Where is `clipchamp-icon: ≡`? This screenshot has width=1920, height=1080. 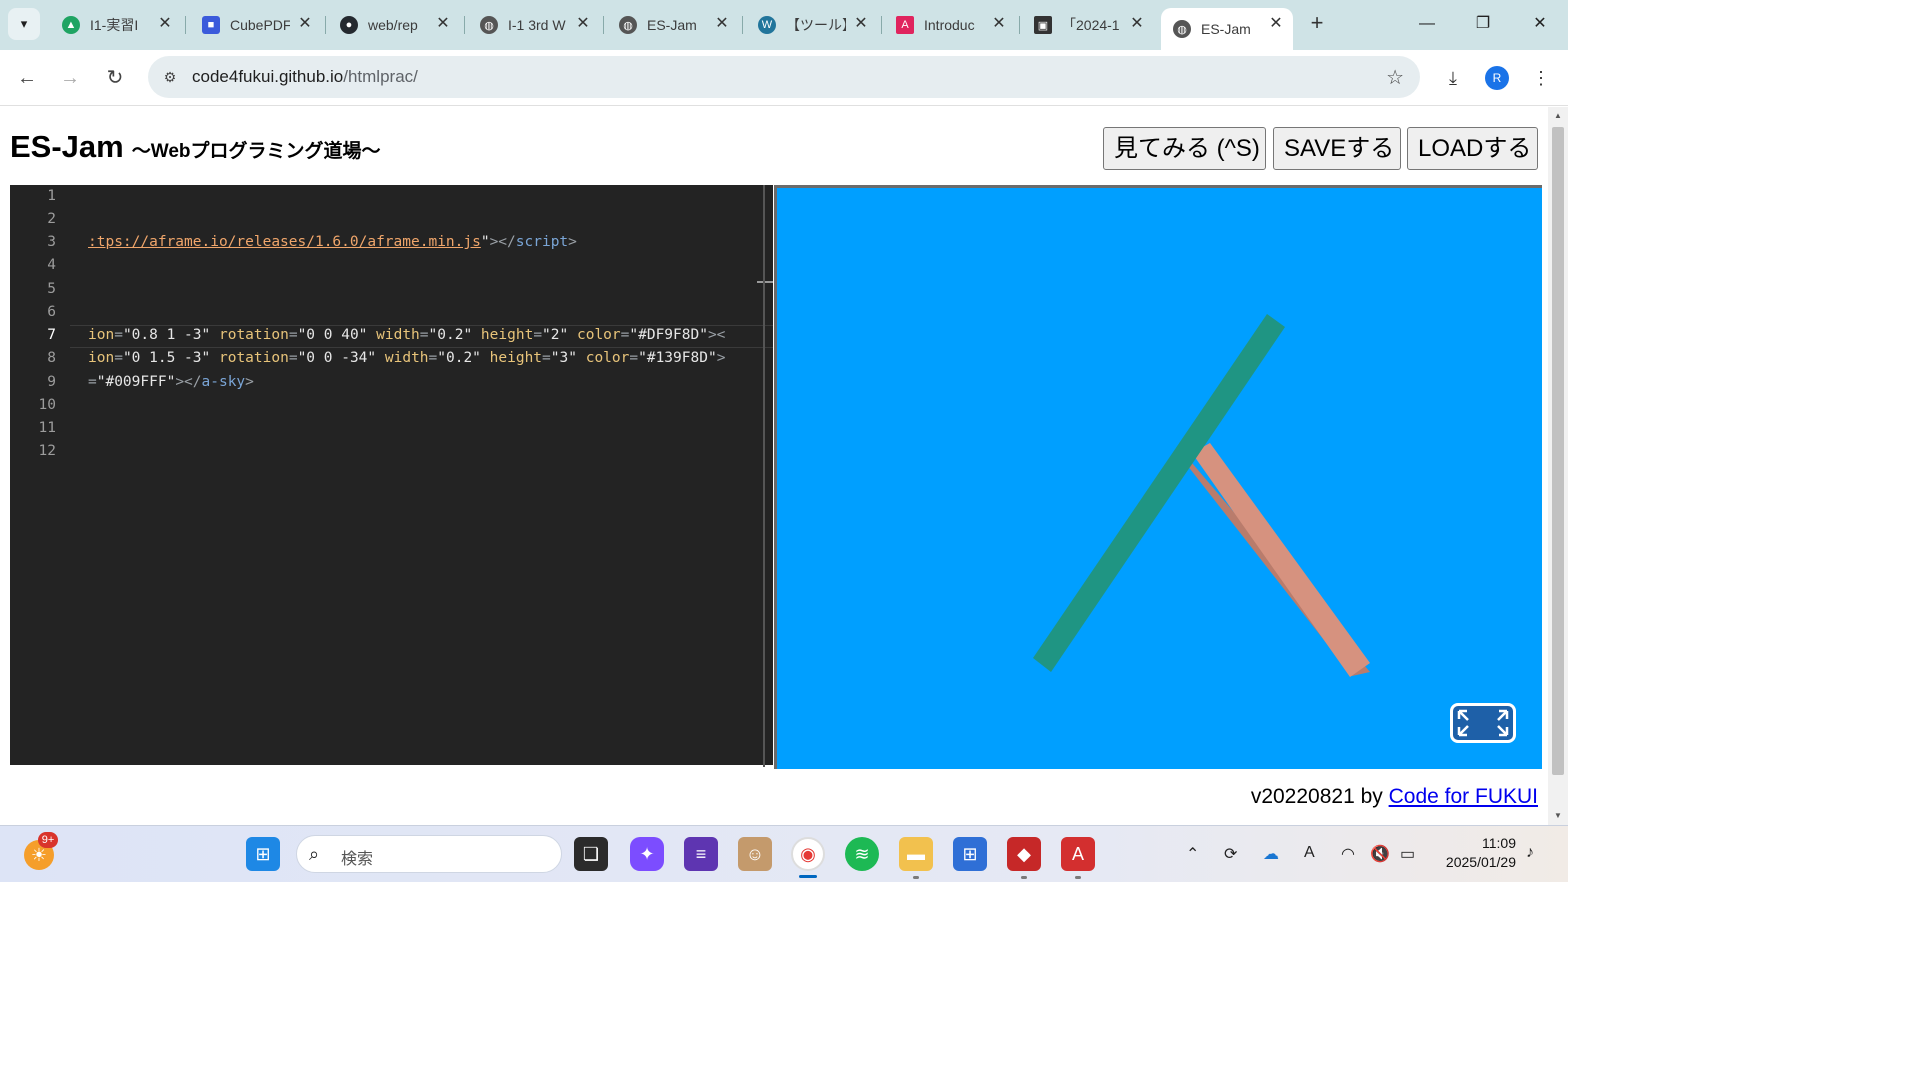
clipchamp-icon: ≡ is located at coordinates (701, 854).